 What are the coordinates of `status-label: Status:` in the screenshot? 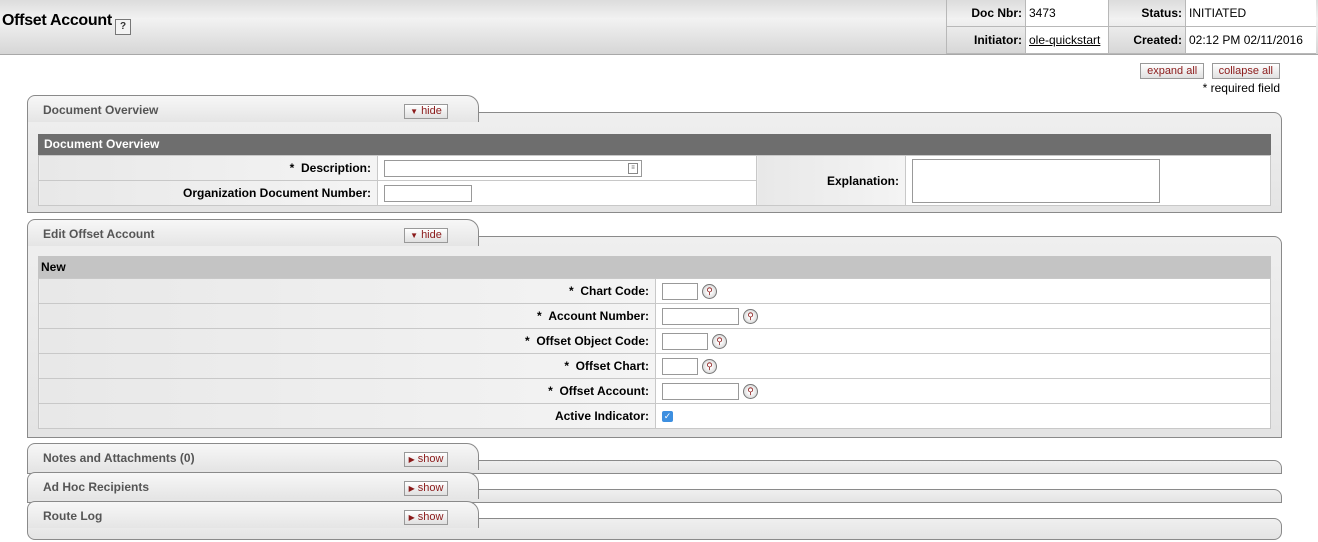 It's located at (1147, 13).